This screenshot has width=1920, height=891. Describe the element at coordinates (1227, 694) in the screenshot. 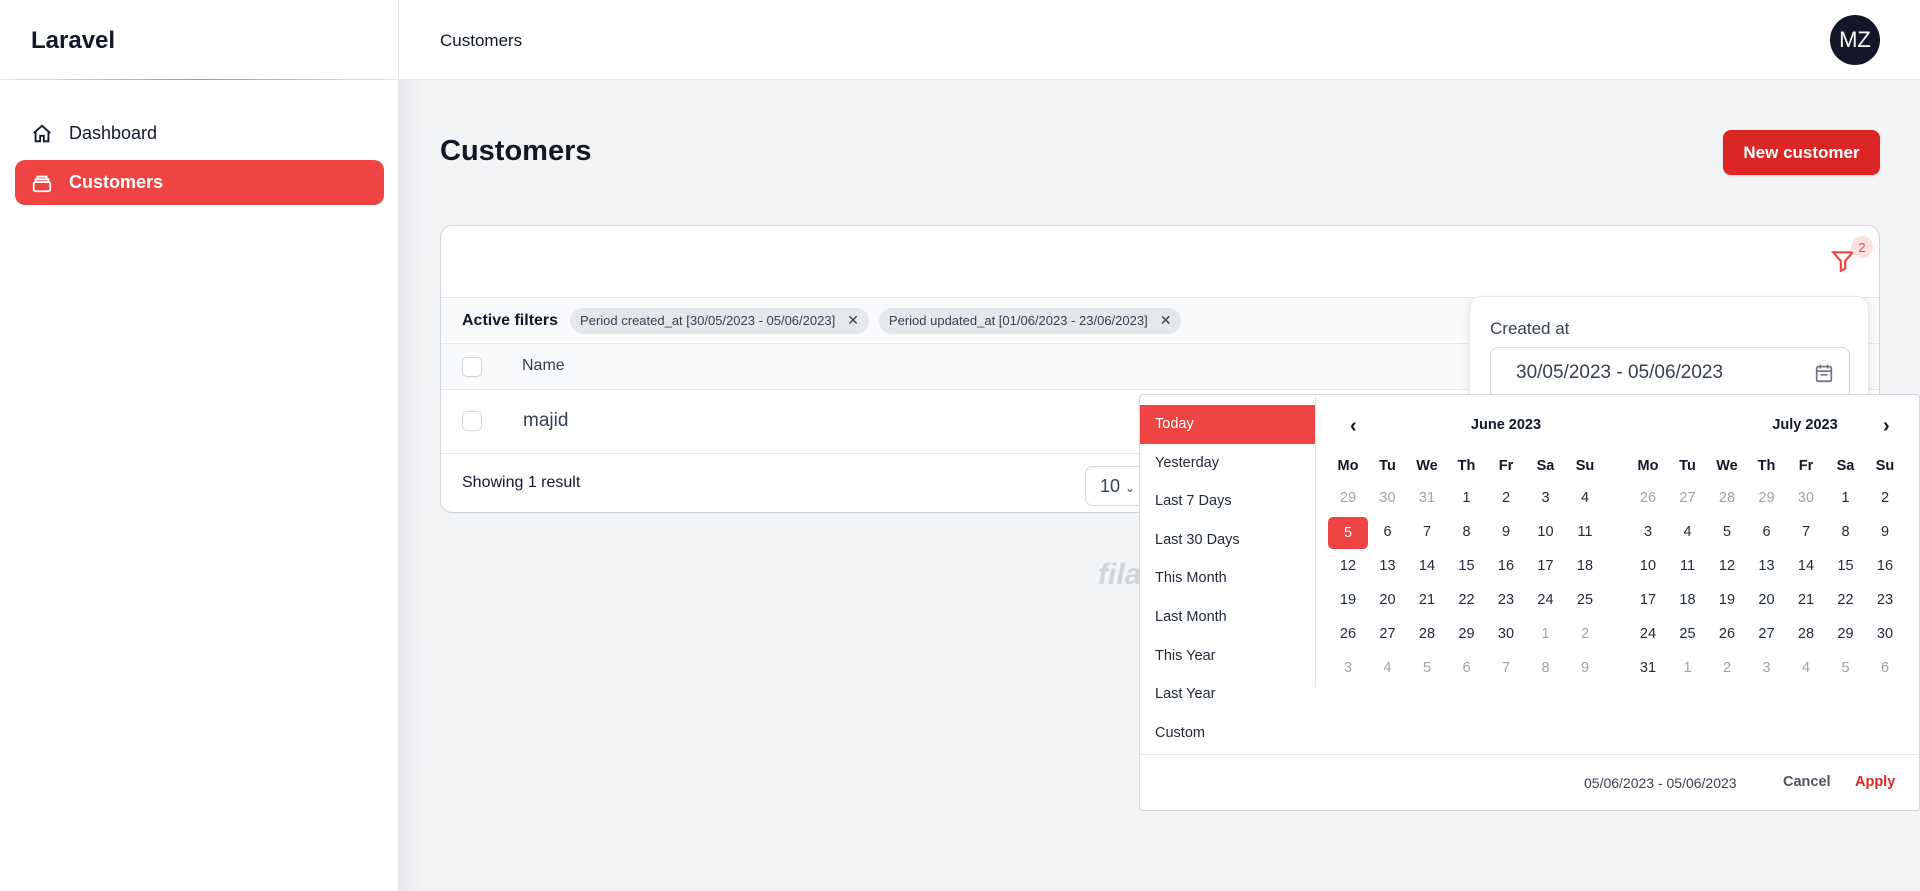

I see `range-option: Last Year` at that location.